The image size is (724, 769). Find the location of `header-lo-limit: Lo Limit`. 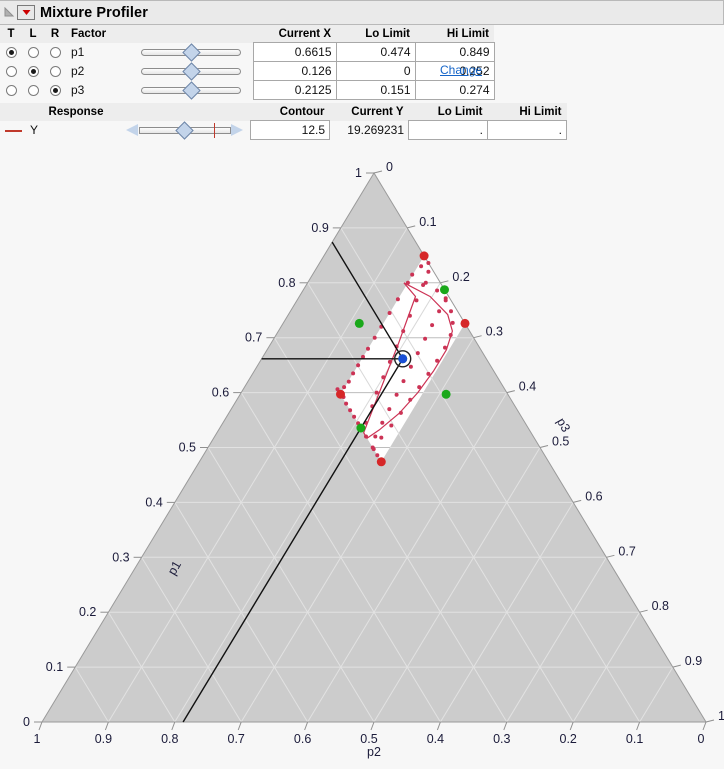

header-lo-limit: Lo Limit is located at coordinates (375, 34).